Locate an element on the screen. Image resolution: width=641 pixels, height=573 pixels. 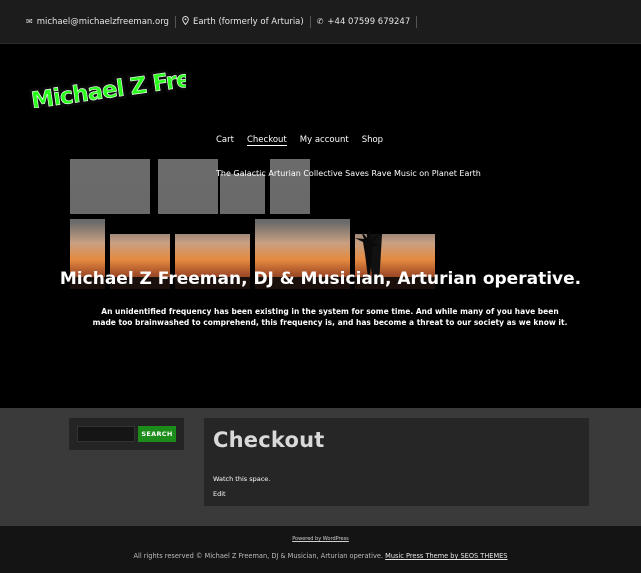
page-body-text: Watch this space. is located at coordinates (242, 479).